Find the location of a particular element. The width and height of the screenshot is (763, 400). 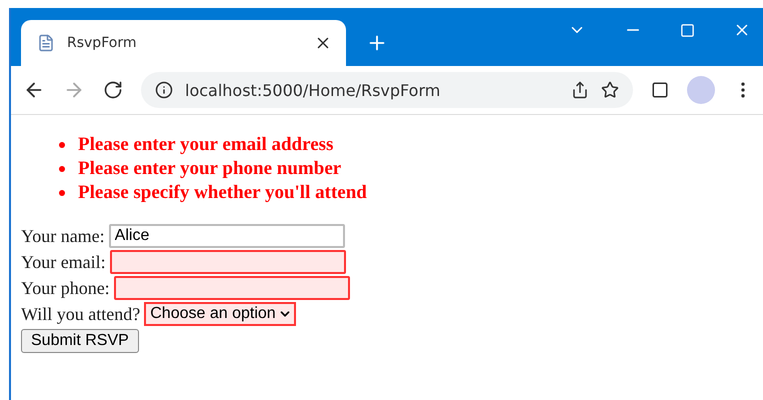

field-label: Your phone: is located at coordinates (65, 288).